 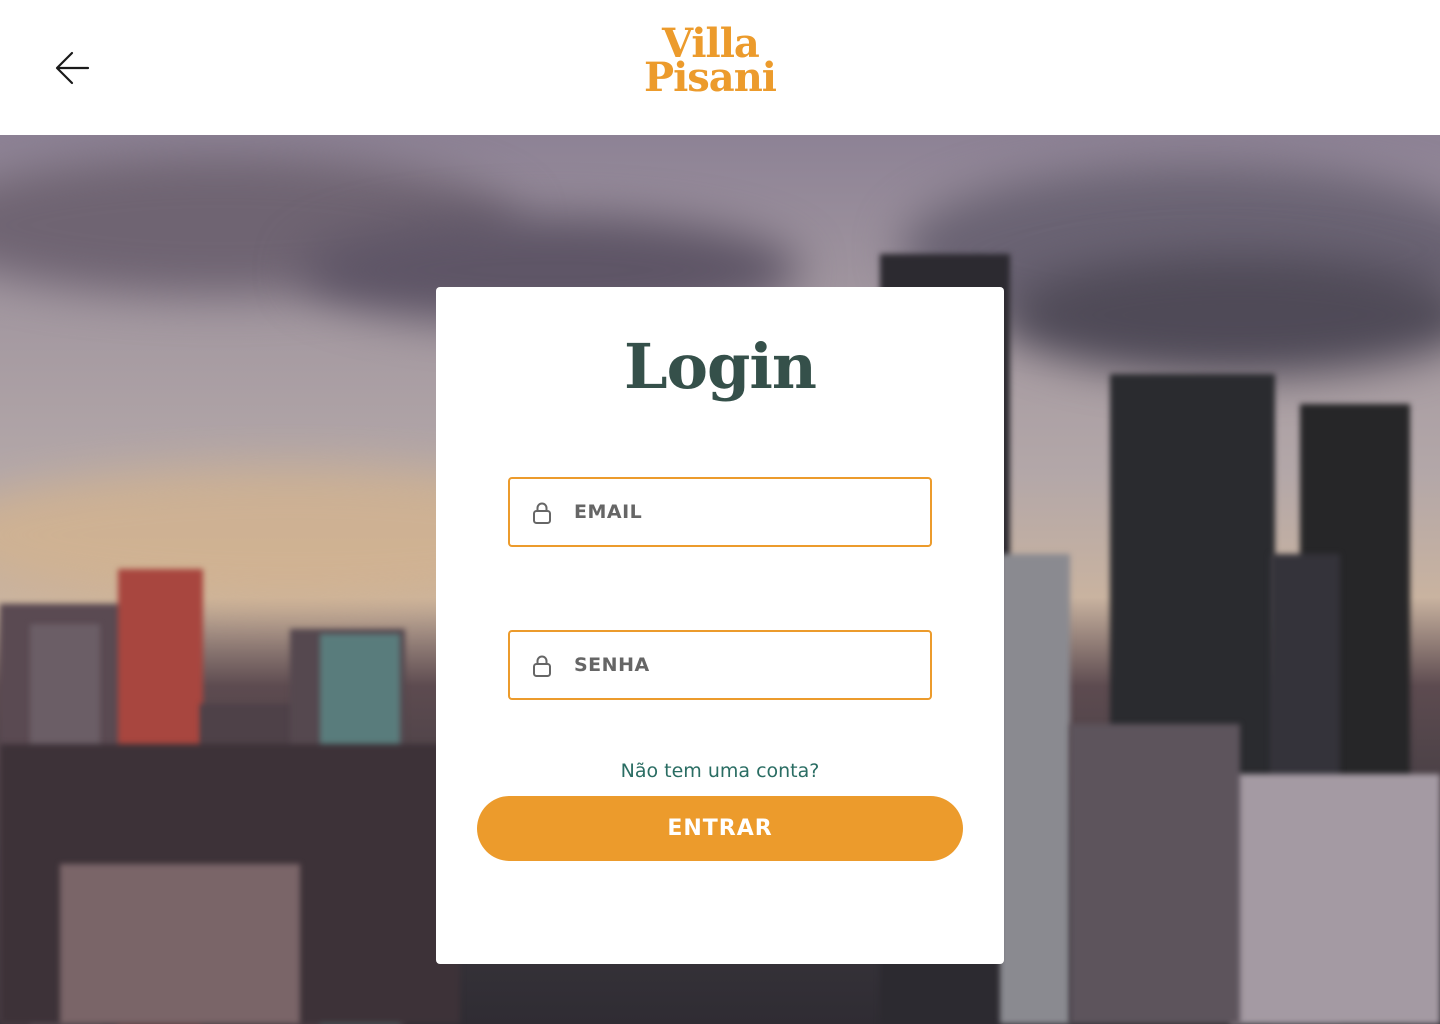 I want to click on password-field, so click(x=720, y=665).